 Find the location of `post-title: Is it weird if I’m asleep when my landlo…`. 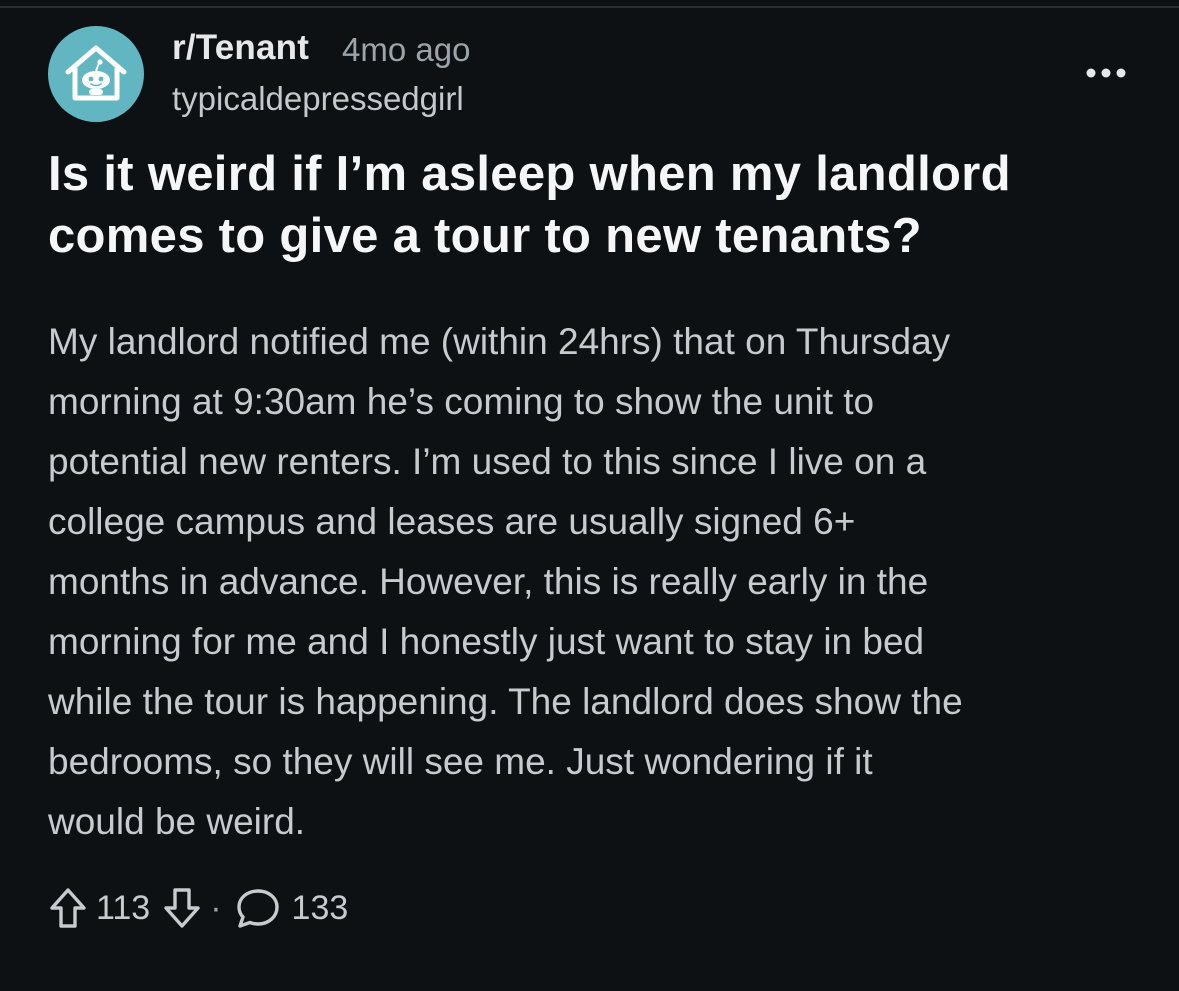

post-title: Is it weird if I’m asleep when my landlo… is located at coordinates (593, 205).